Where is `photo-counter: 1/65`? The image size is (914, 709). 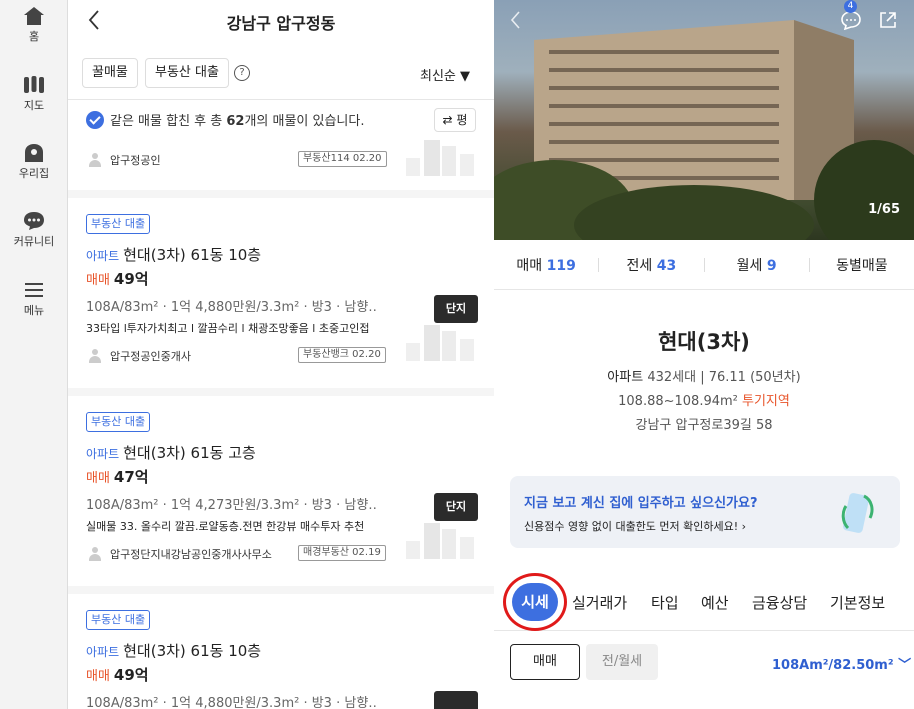 photo-counter: 1/65 is located at coordinates (884, 209).